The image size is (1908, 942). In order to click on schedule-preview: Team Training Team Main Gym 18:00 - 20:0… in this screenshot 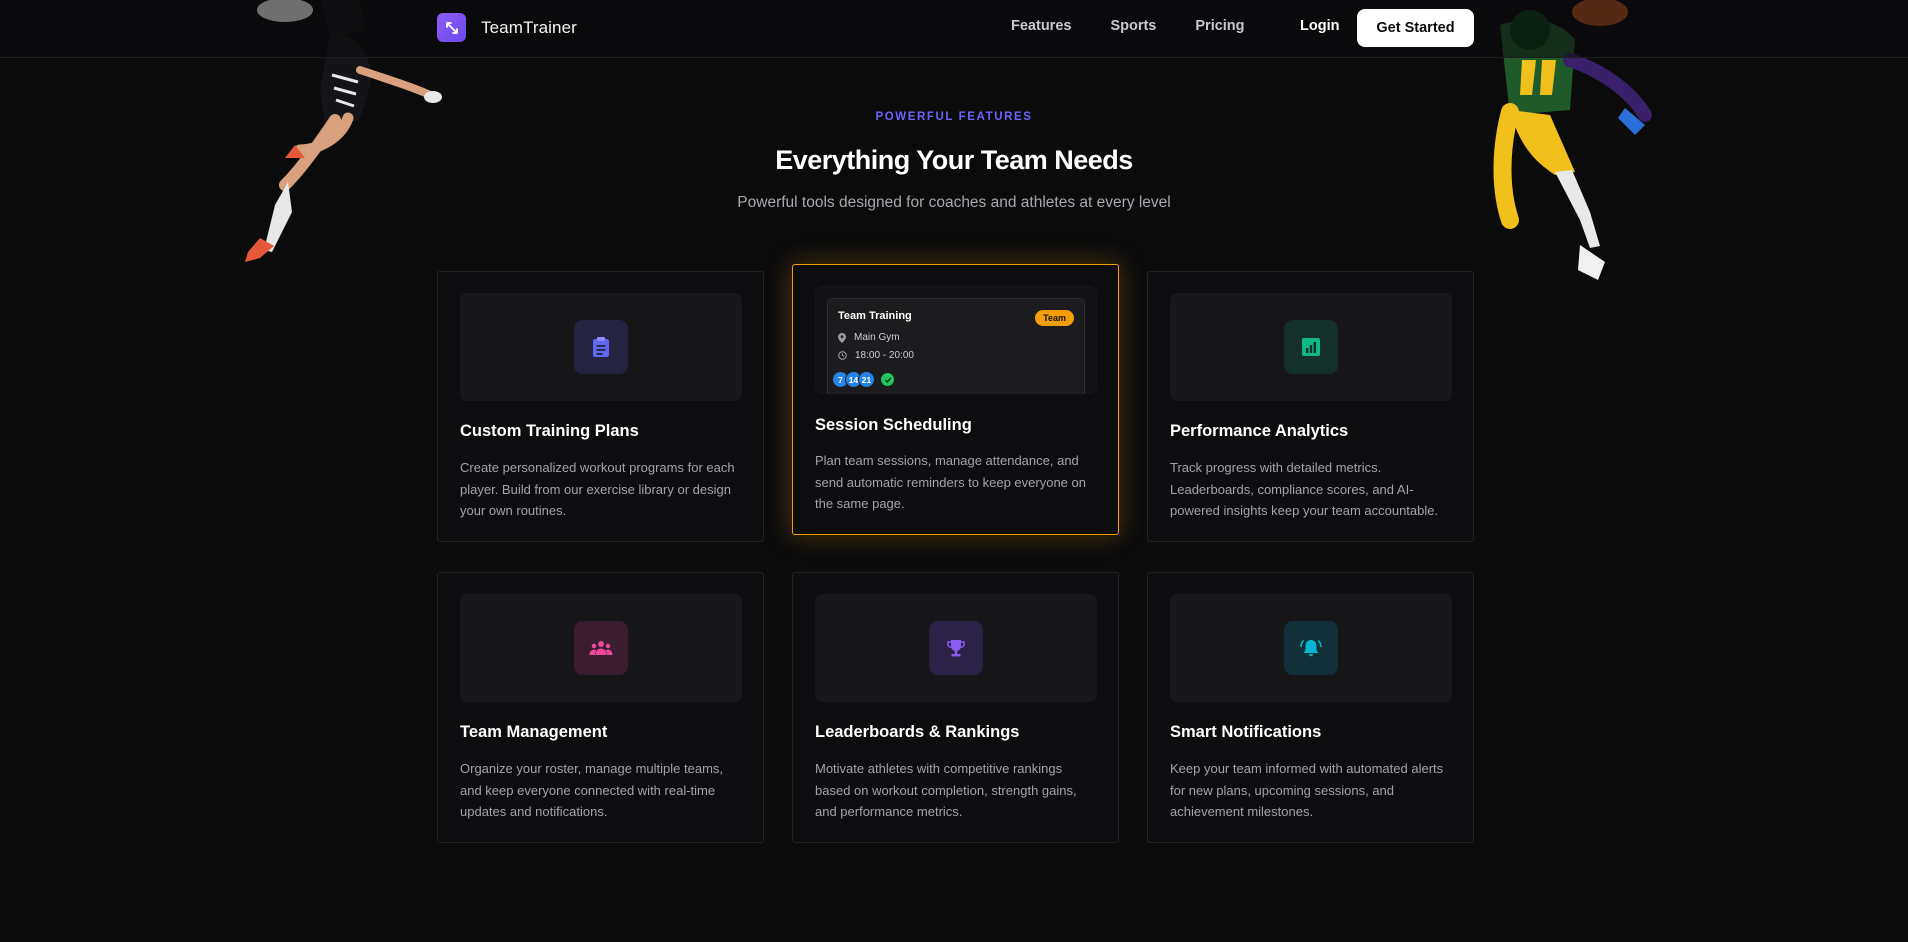, I will do `click(956, 340)`.